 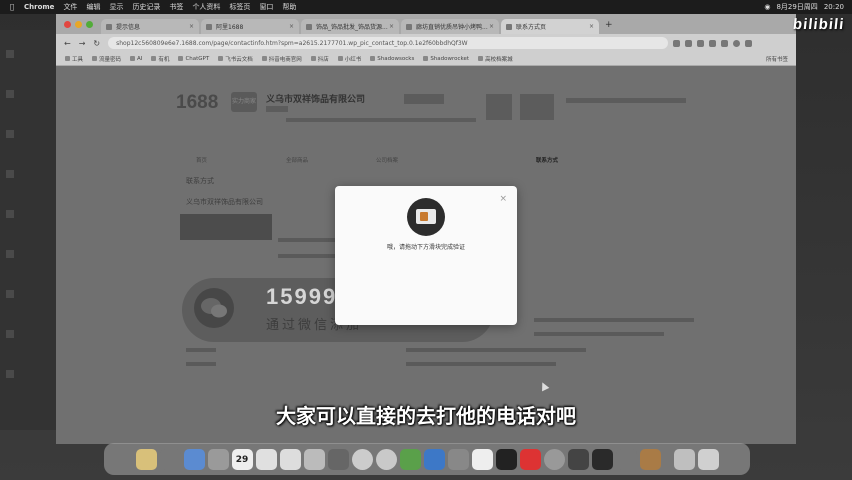 What do you see at coordinates (218, 459) in the screenshot?
I see `mail-icon` at bounding box center [218, 459].